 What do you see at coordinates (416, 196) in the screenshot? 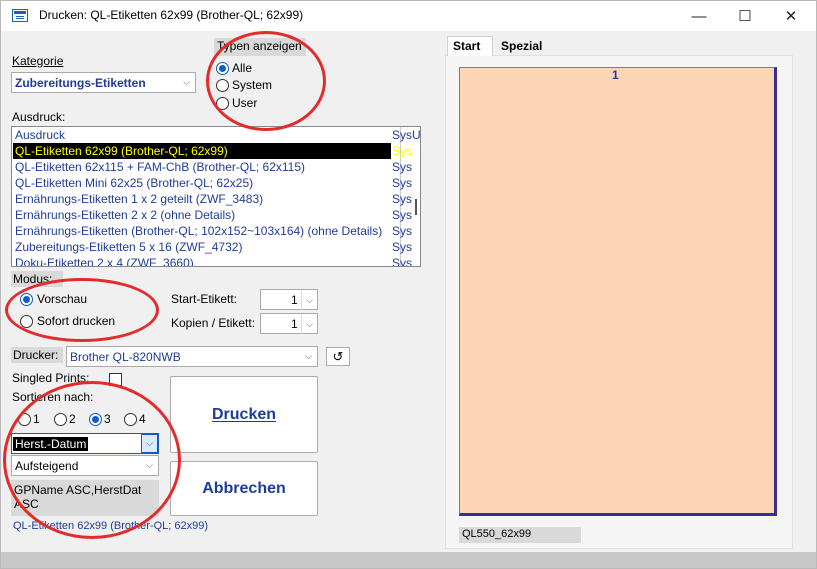
I see `list-scrollbar` at bounding box center [416, 196].